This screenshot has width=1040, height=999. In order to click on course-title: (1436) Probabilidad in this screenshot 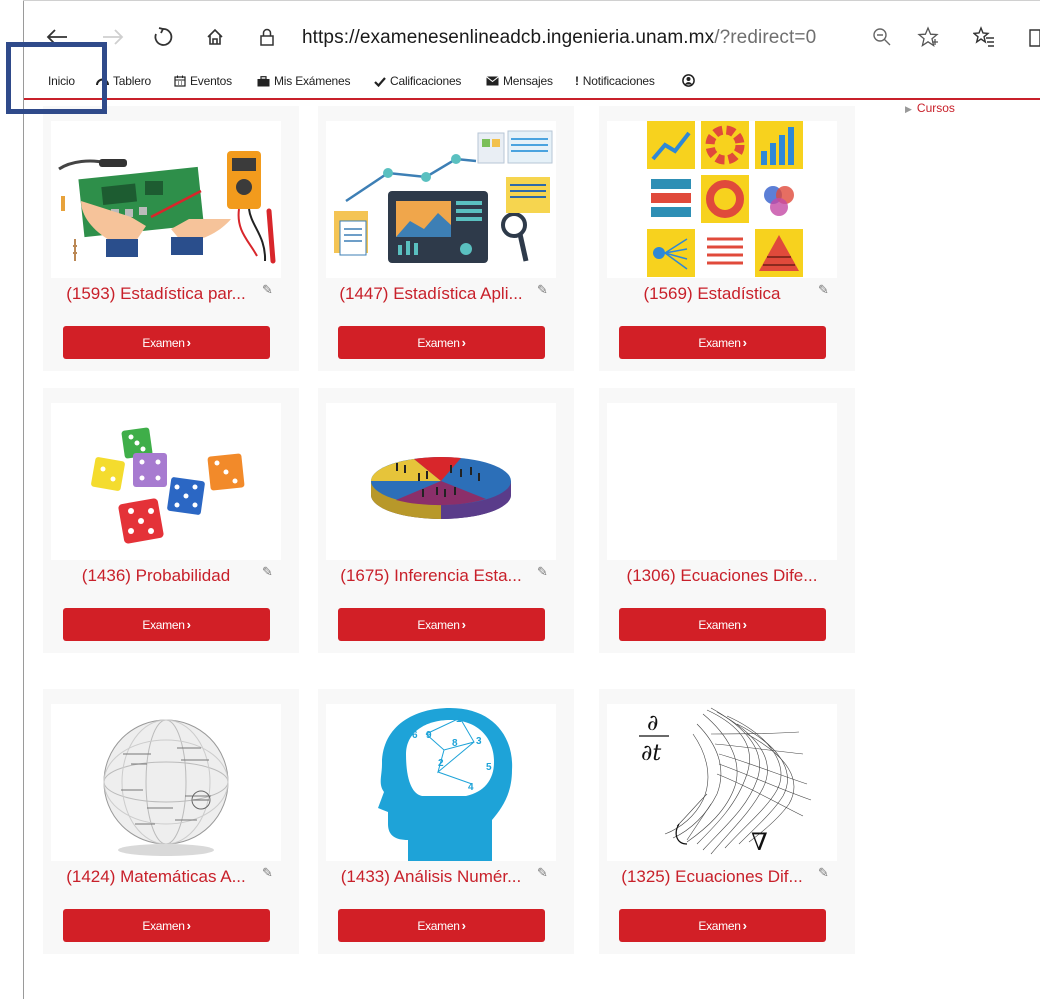, I will do `click(156, 576)`.